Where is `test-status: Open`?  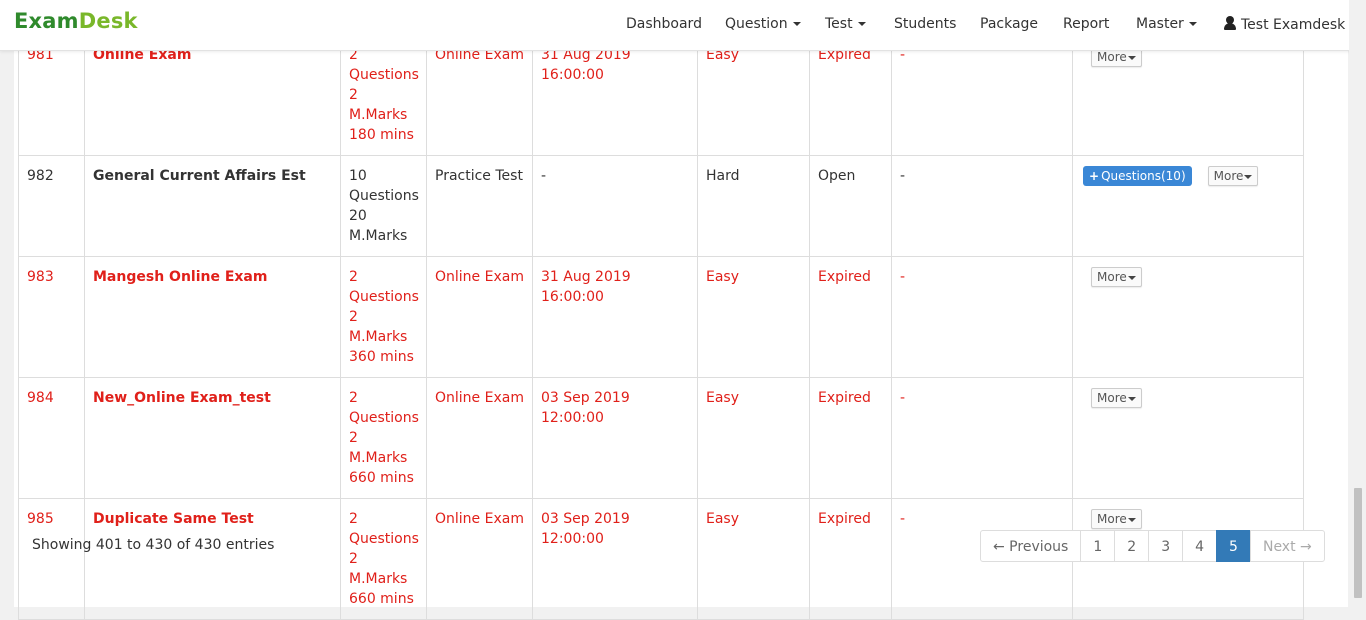
test-status: Open is located at coordinates (850, 206).